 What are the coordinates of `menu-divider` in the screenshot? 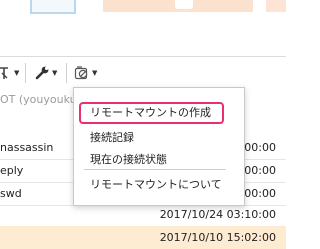 It's located at (155, 169).